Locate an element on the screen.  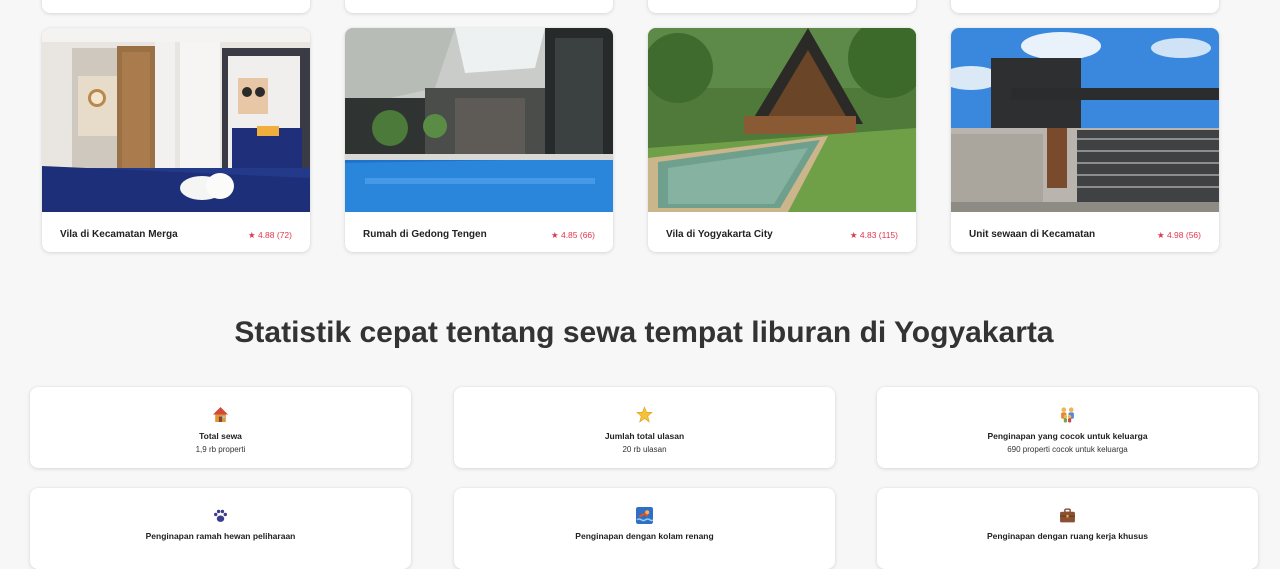
listing-rating: ★ 4.98 (56) is located at coordinates (1178, 235).